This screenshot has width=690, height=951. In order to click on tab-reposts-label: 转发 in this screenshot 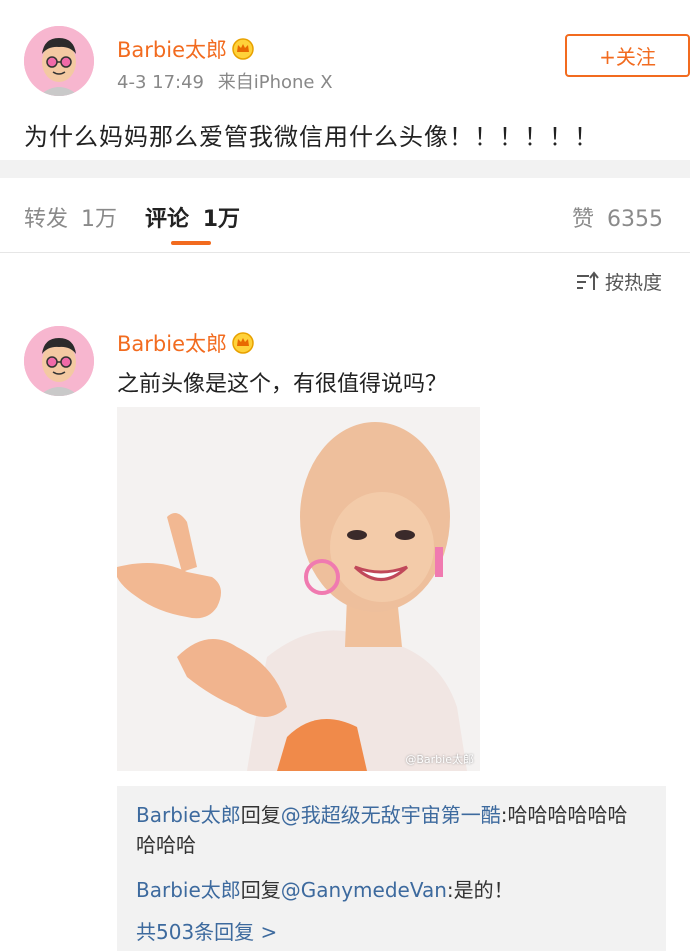, I will do `click(46, 219)`.